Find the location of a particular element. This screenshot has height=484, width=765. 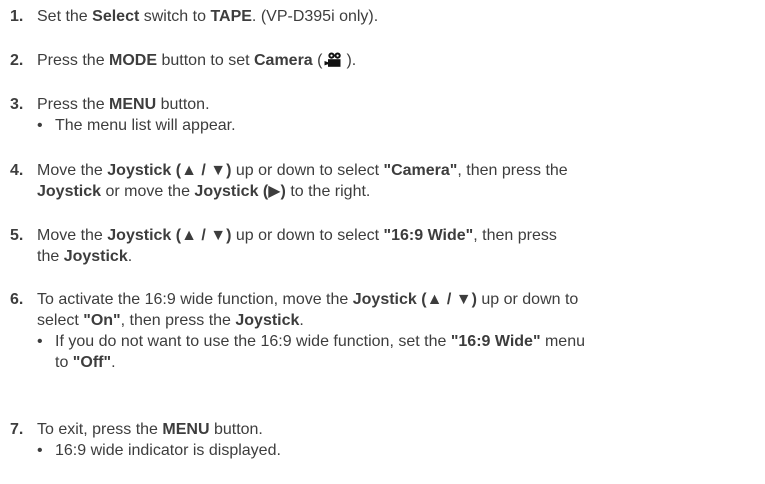

tape-label: TAPE is located at coordinates (231, 16).